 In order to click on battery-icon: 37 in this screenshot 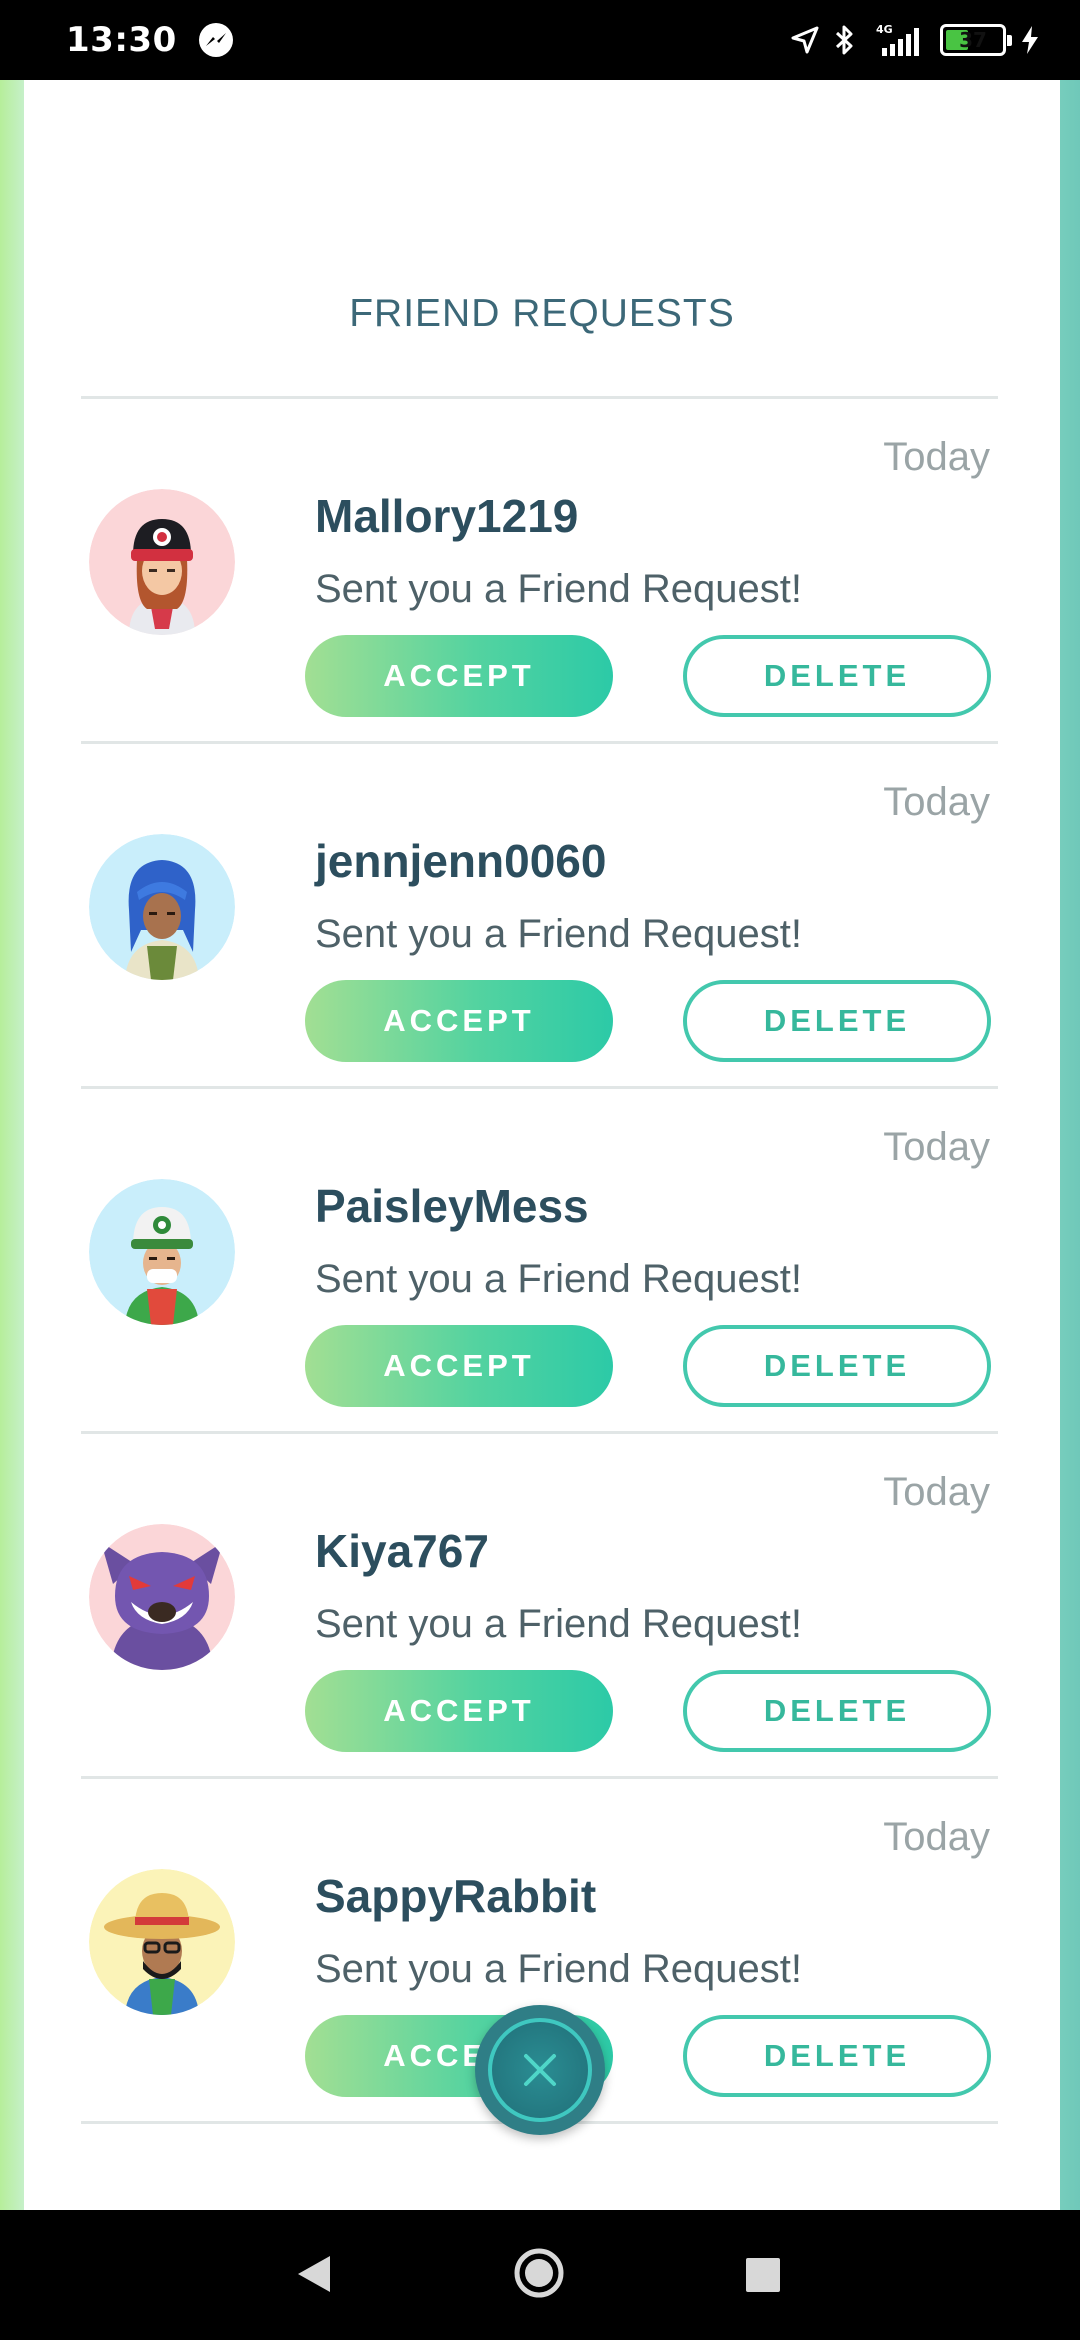, I will do `click(976, 40)`.